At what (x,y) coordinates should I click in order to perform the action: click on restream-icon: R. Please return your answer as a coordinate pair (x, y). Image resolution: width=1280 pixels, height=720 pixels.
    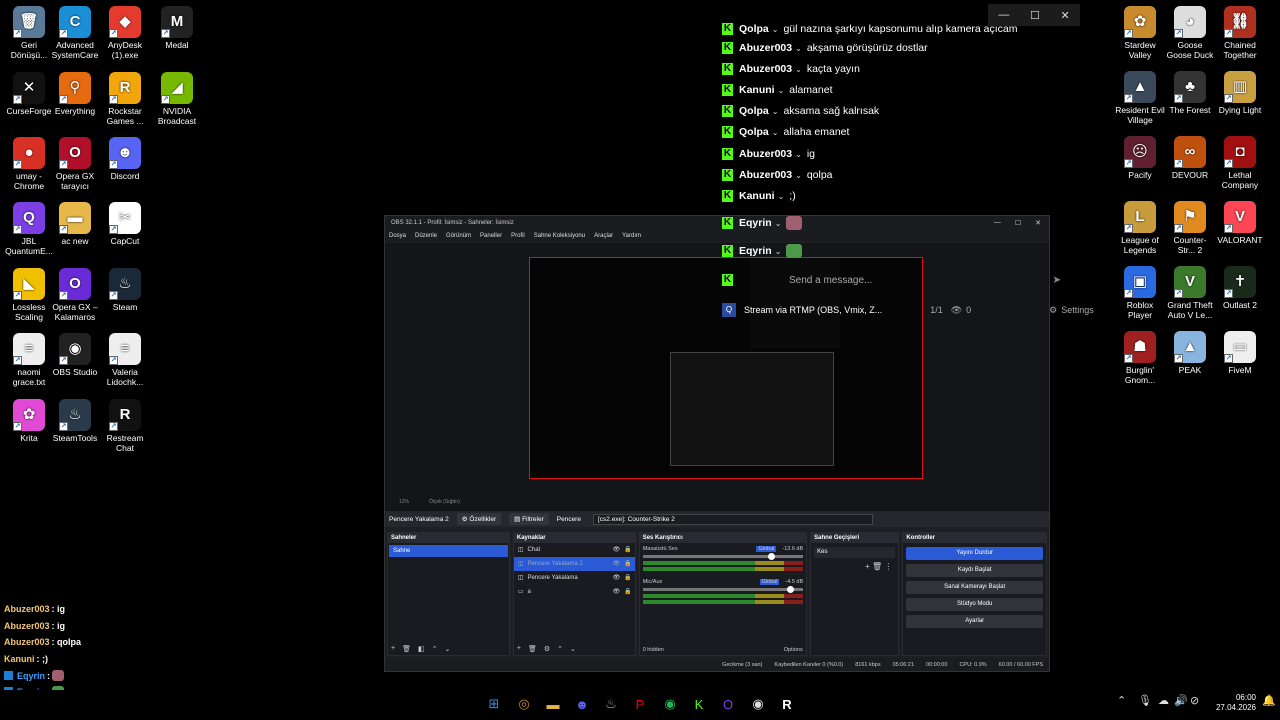
    Looking at the image, I should click on (787, 704).